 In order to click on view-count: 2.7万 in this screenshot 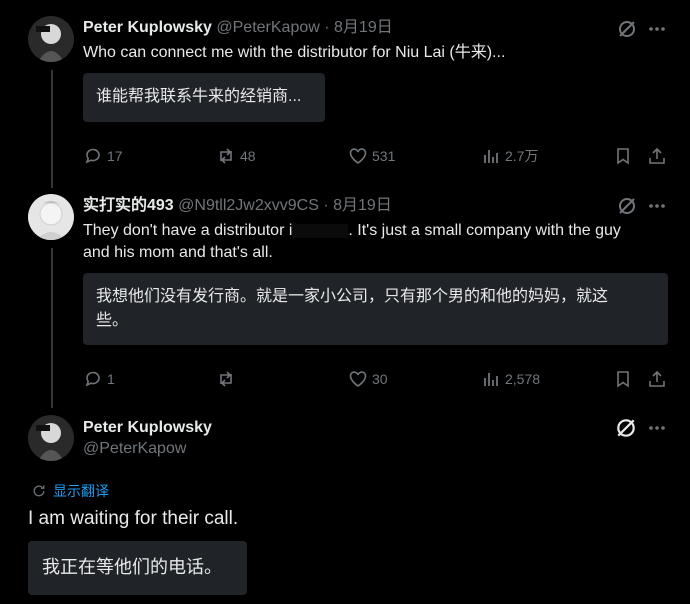, I will do `click(522, 156)`.